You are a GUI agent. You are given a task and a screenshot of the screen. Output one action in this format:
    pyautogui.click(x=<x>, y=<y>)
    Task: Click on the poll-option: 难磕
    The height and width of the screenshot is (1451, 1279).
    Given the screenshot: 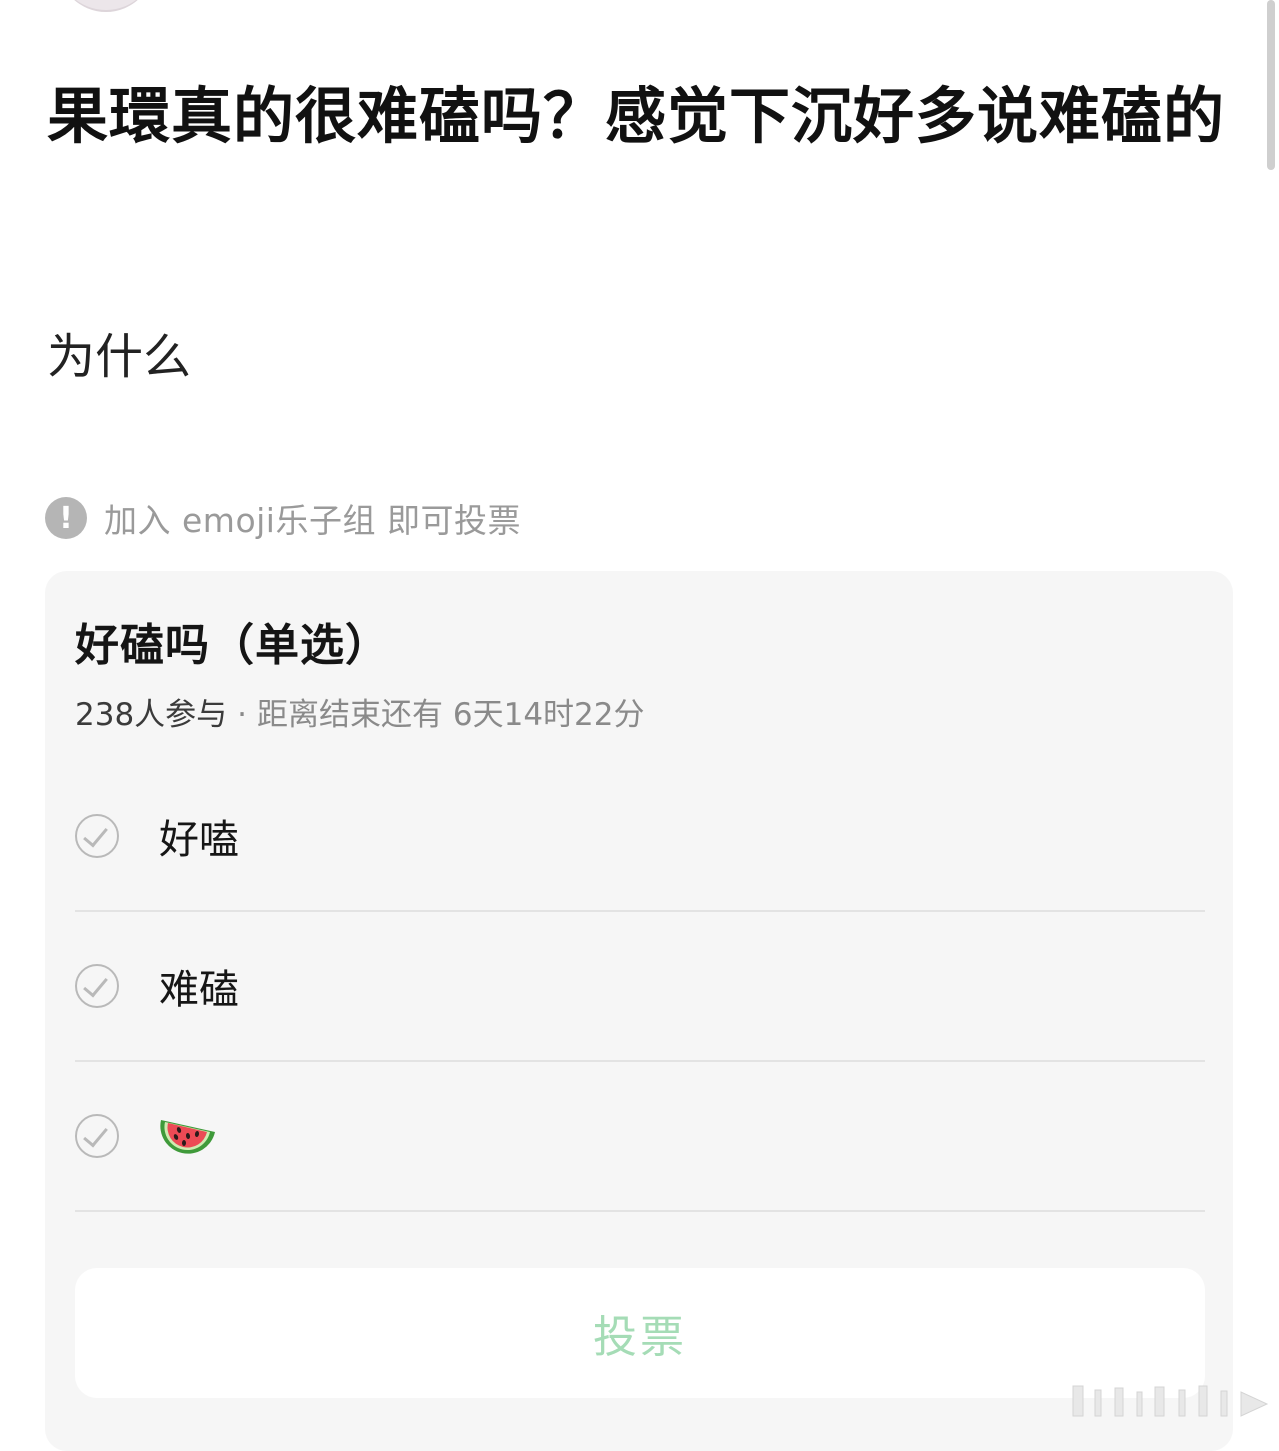 What is the action you would take?
    pyautogui.click(x=640, y=987)
    